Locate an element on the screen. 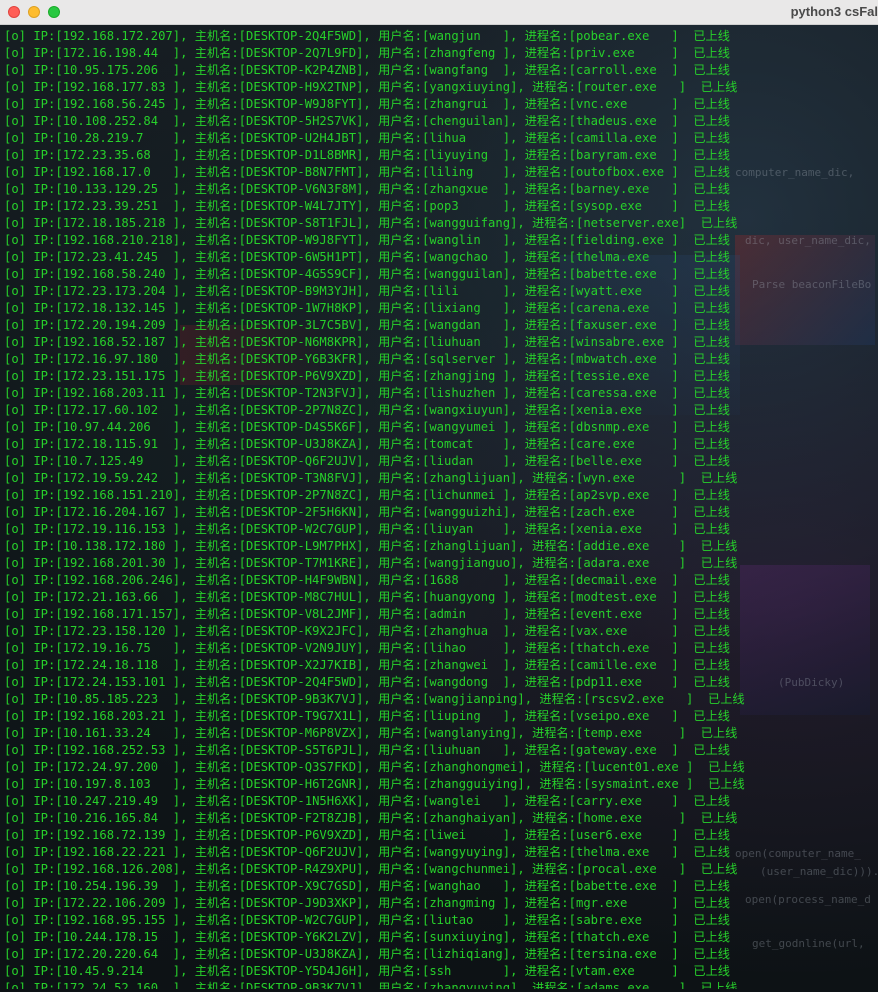 This screenshot has width=878, height=992. log-ip: 10.254.196.39 is located at coordinates (110, 886).